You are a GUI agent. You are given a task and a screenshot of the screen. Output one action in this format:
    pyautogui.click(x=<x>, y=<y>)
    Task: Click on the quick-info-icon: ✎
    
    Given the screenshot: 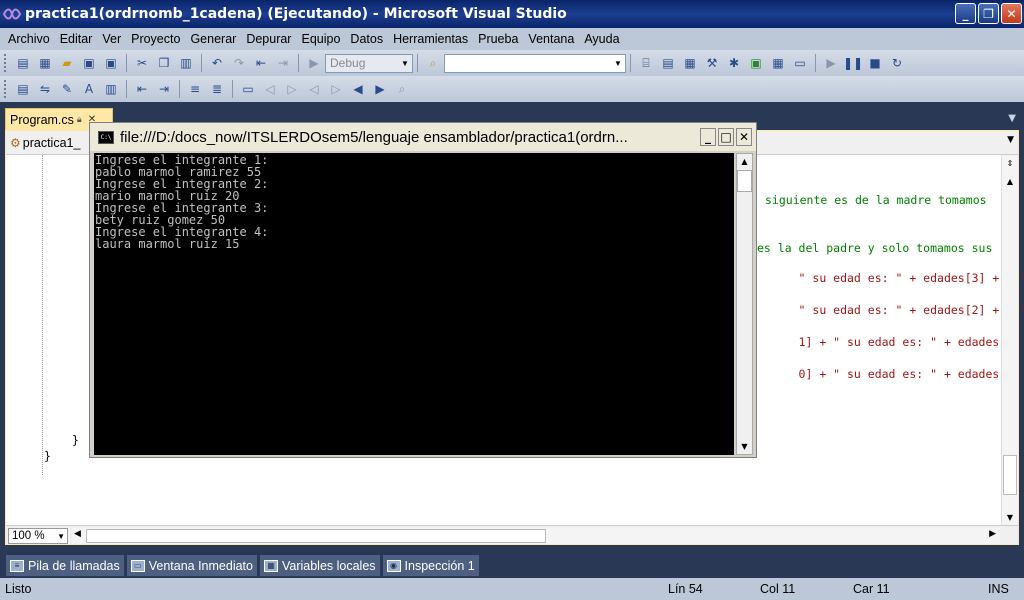 What is the action you would take?
    pyautogui.click(x=67, y=89)
    